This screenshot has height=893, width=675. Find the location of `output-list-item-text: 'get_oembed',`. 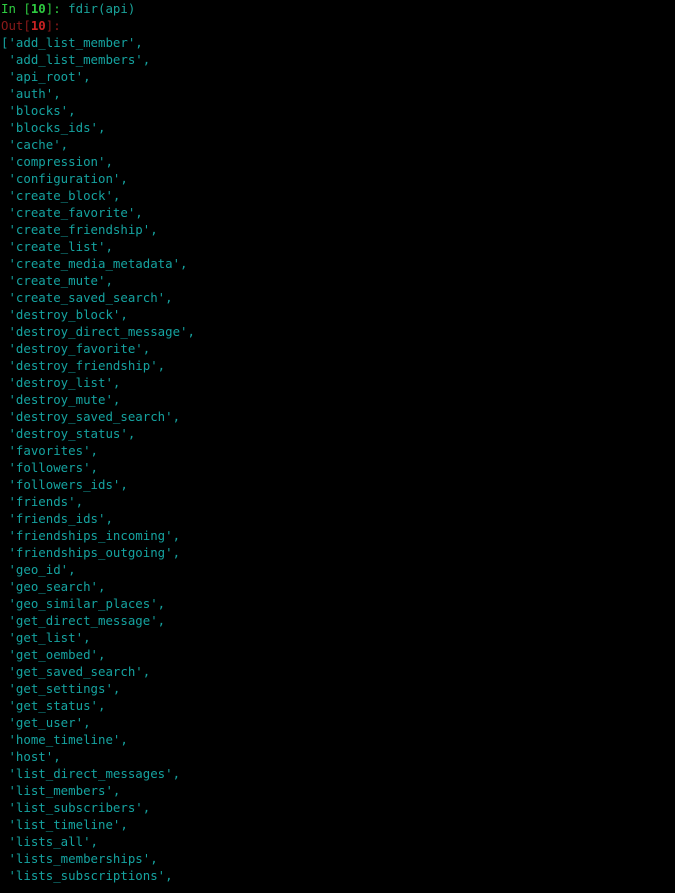

output-list-item-text: 'get_oembed', is located at coordinates (57, 654).